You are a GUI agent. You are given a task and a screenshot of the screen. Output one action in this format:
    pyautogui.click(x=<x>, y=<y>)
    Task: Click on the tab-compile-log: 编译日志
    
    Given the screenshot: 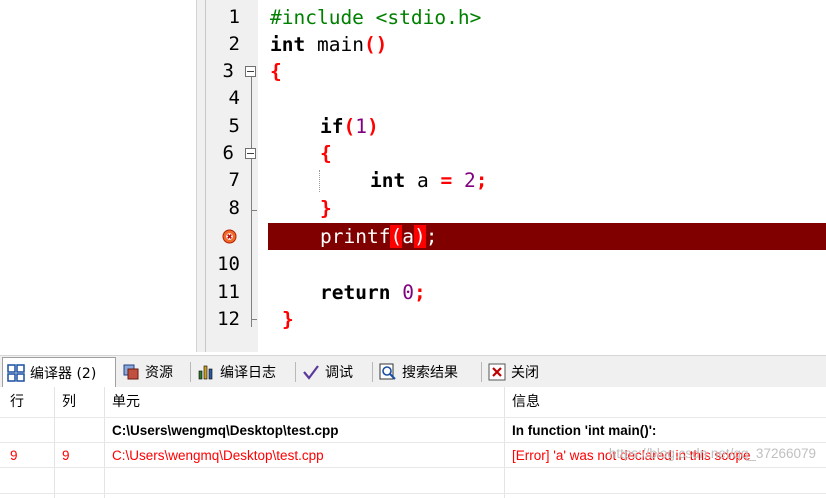 What is the action you would take?
    pyautogui.click(x=243, y=372)
    